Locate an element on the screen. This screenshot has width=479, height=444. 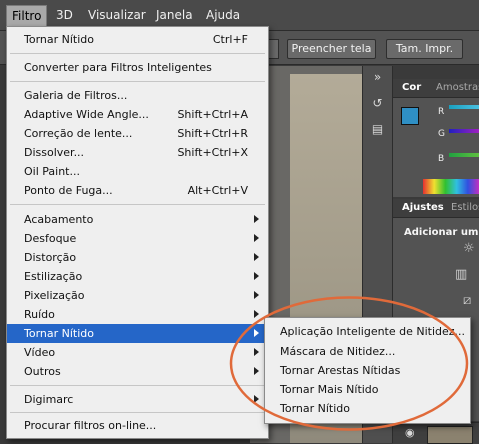
brush-preset-icon: ▤ is located at coordinates (377, 129).